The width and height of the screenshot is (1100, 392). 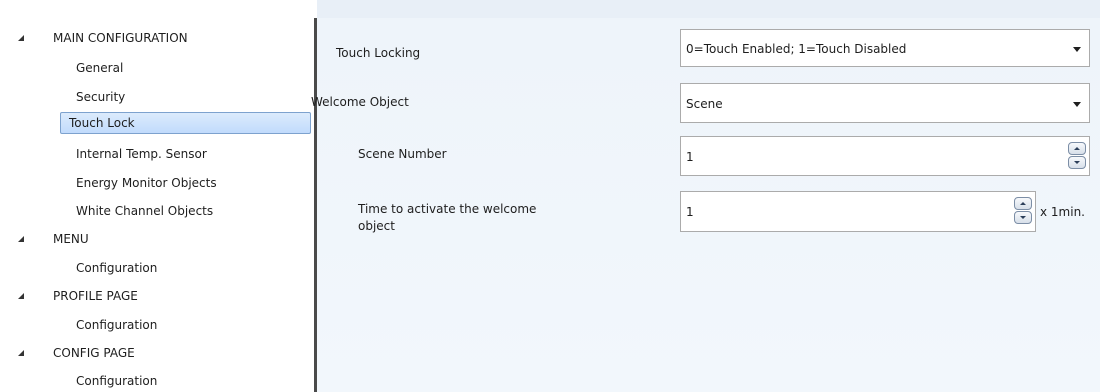 What do you see at coordinates (858, 211) in the screenshot?
I see `time-to-activate-input: 1` at bounding box center [858, 211].